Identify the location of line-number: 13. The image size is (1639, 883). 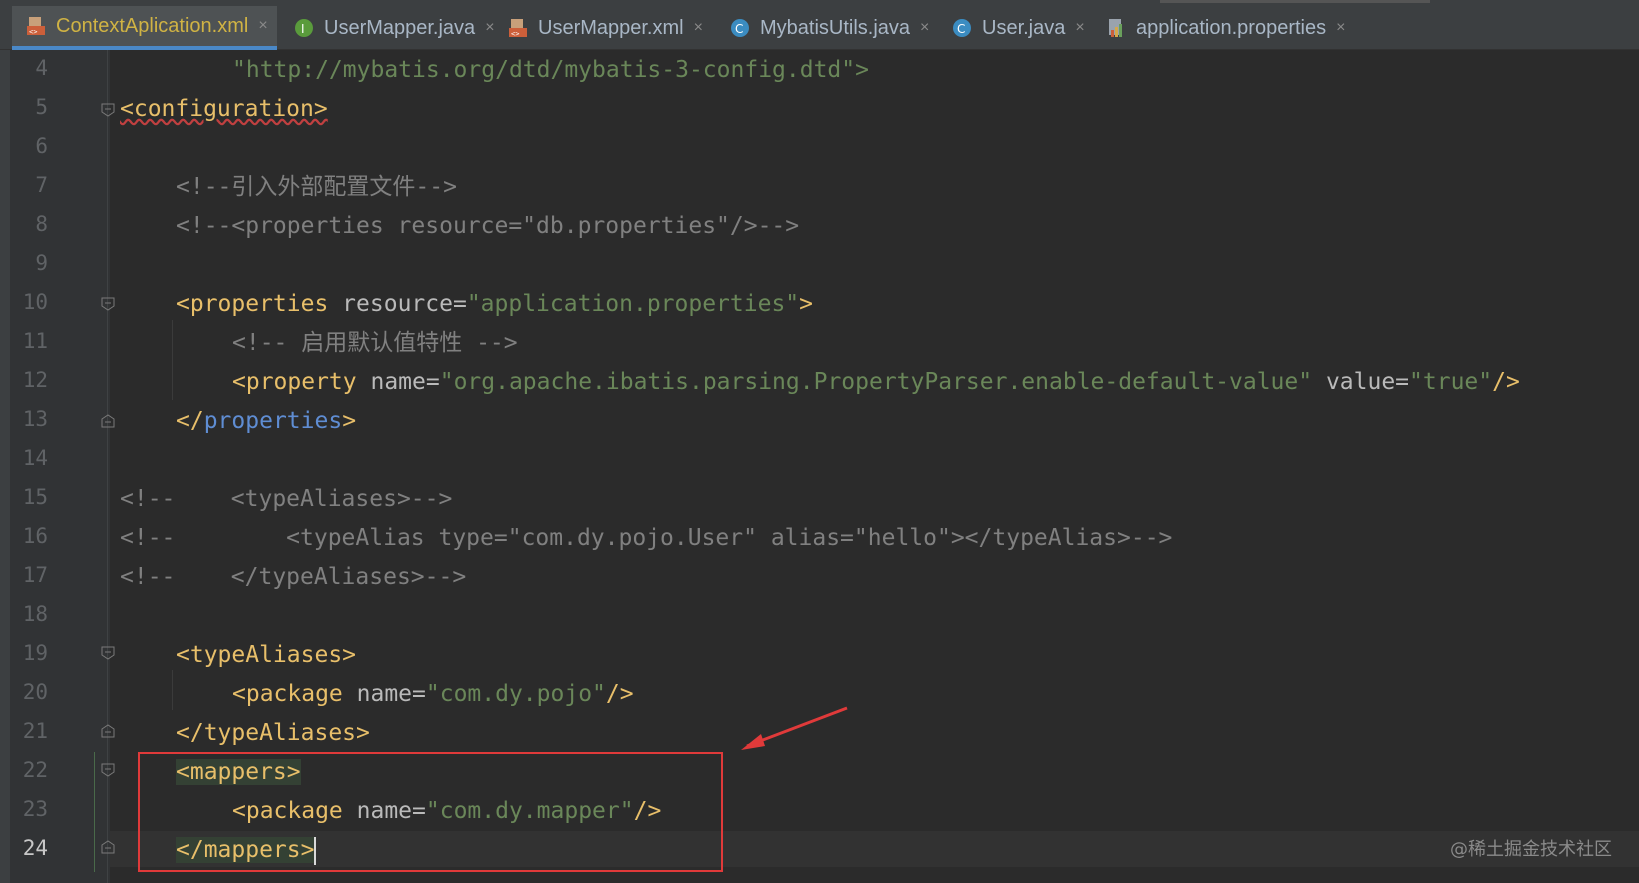
(35, 419).